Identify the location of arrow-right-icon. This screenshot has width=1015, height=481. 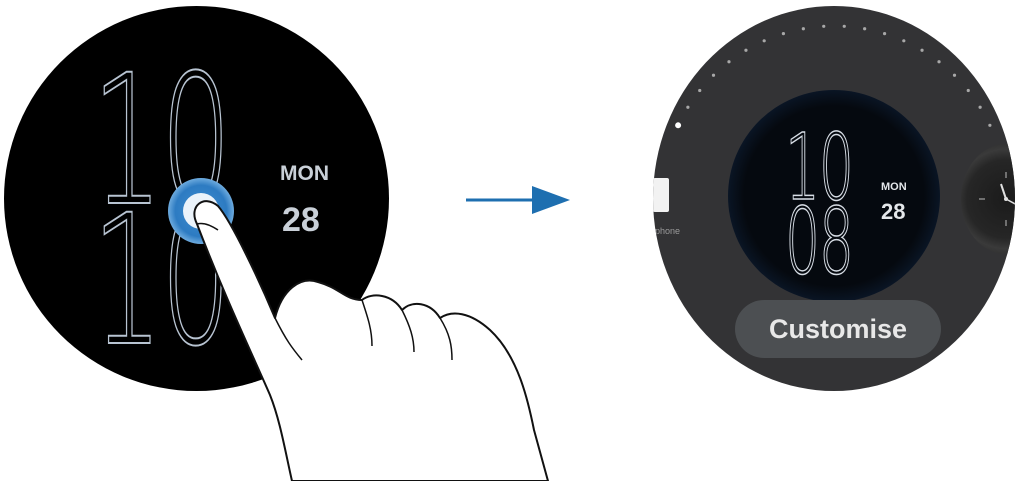
(518, 200).